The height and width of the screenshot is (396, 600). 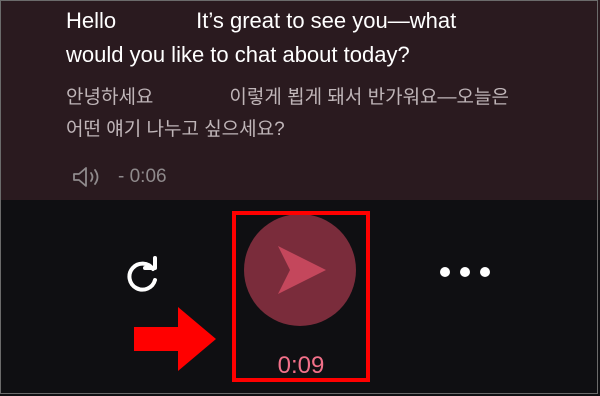 I want to click on audio-duration: - 0:06, so click(x=142, y=176).